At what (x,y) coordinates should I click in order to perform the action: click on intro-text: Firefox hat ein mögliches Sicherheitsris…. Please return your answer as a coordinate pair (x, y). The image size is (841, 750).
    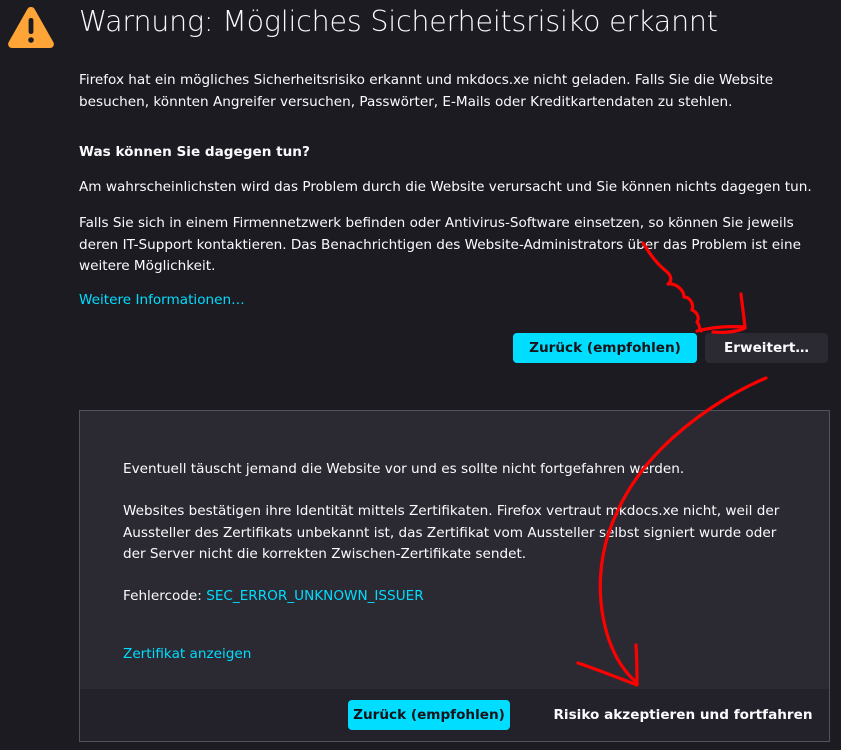
    Looking at the image, I should click on (426, 91).